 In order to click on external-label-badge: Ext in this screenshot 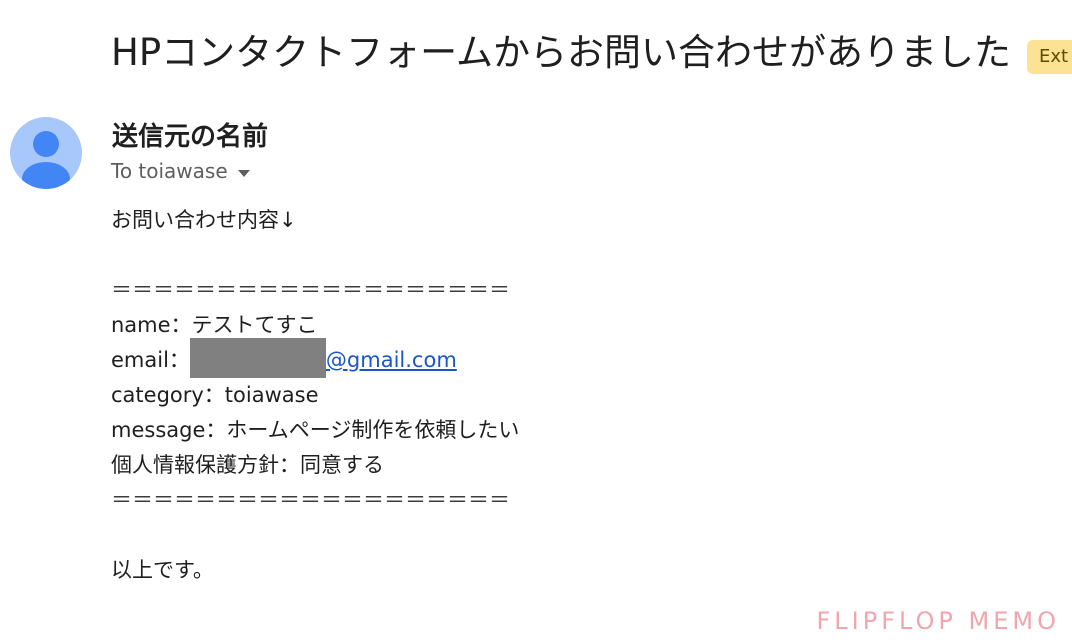, I will do `click(1049, 57)`.